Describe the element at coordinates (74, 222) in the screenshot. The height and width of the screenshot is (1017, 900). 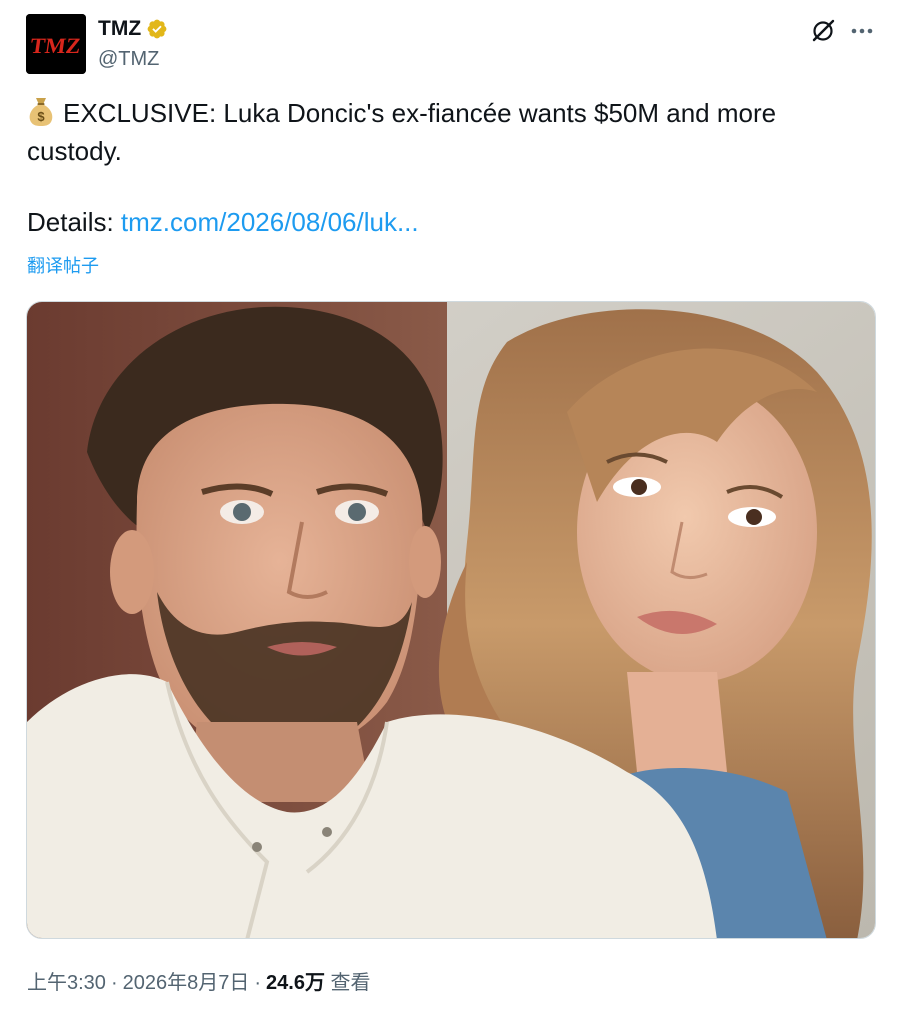
I see `details-prefix: Details:` at that location.